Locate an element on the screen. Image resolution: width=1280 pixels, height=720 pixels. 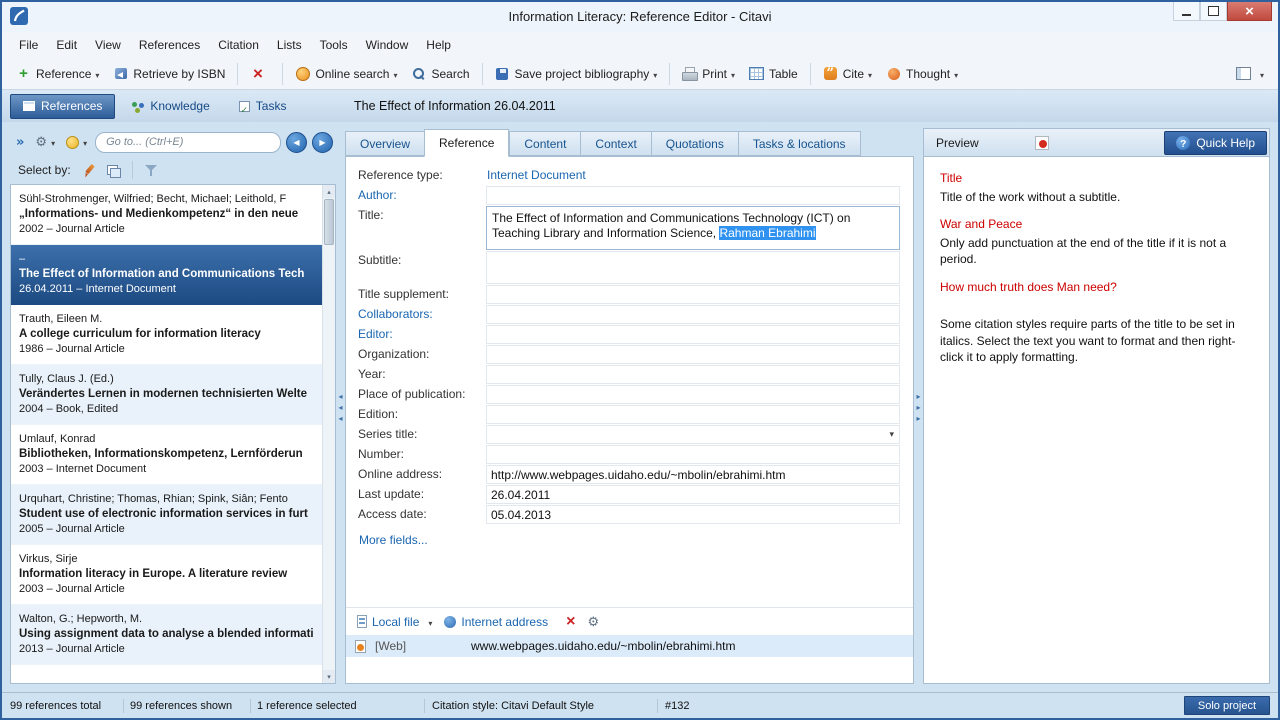
save-project-bibliography-button: Save project bibliography is located at coordinates (576, 73).